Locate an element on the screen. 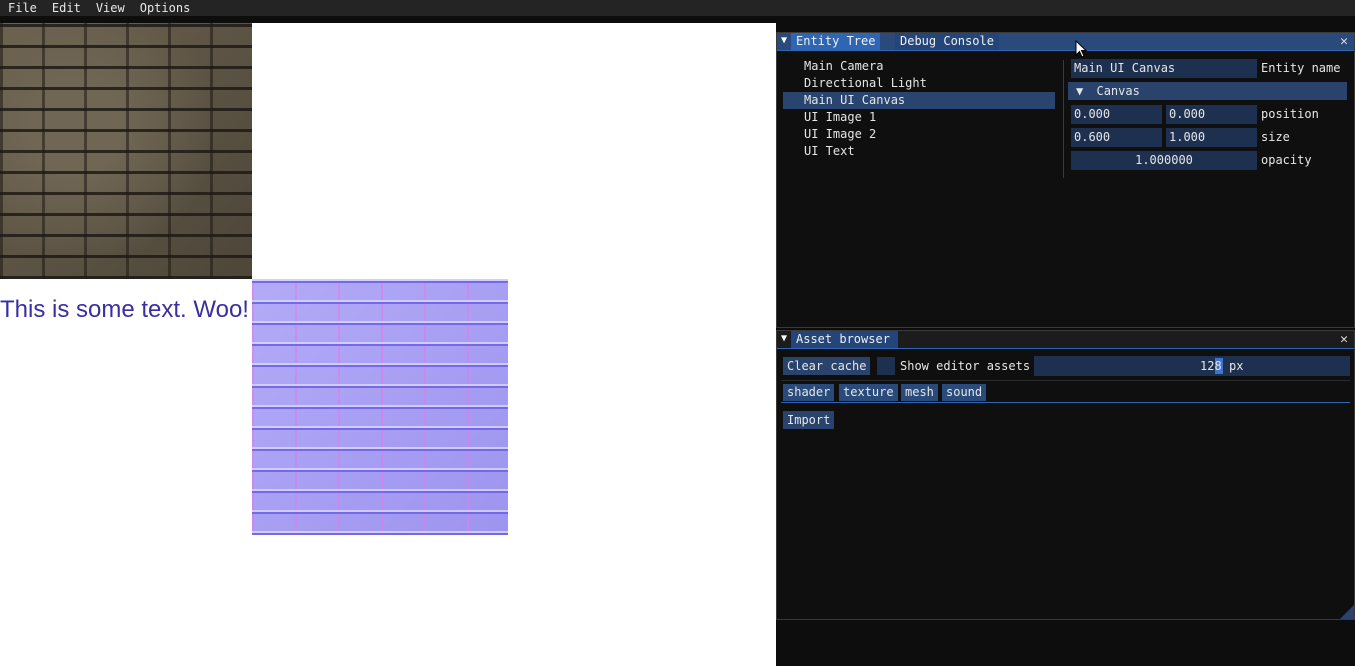 The width and height of the screenshot is (1355, 666). tree-item-main-camera: Main Camera is located at coordinates (919, 66).